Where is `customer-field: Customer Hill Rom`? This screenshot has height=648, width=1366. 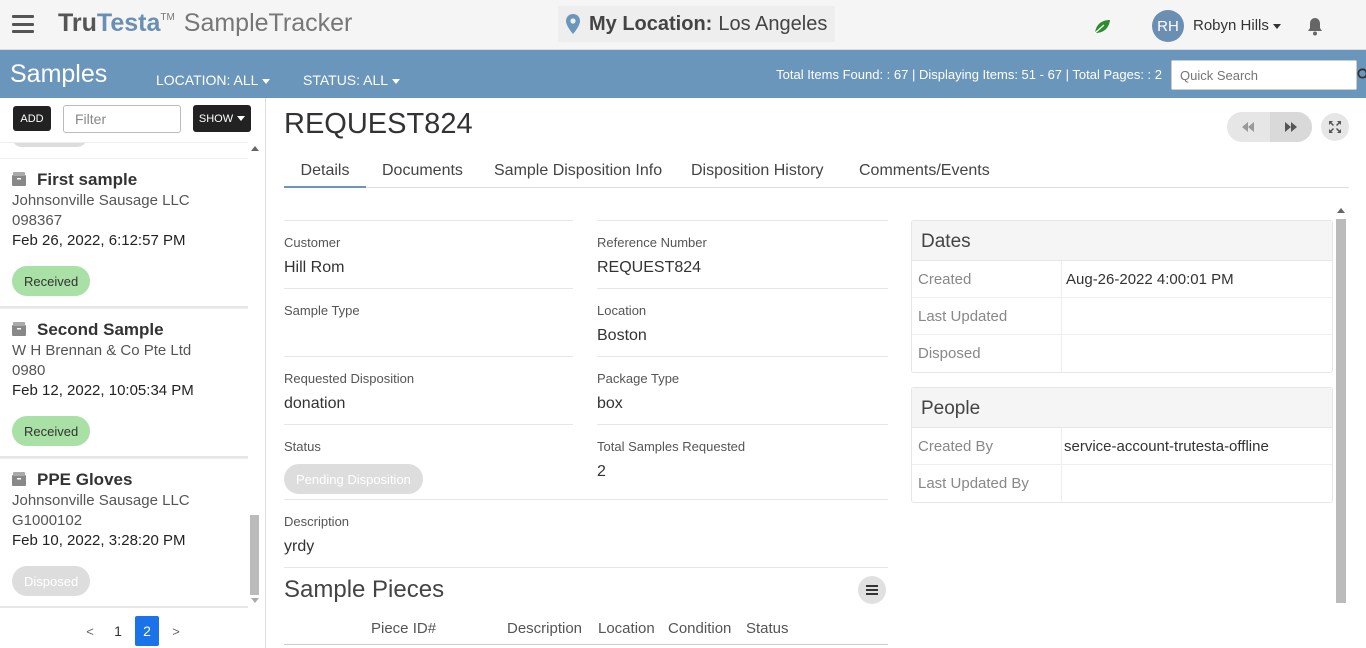 customer-field: Customer Hill Rom is located at coordinates (428, 254).